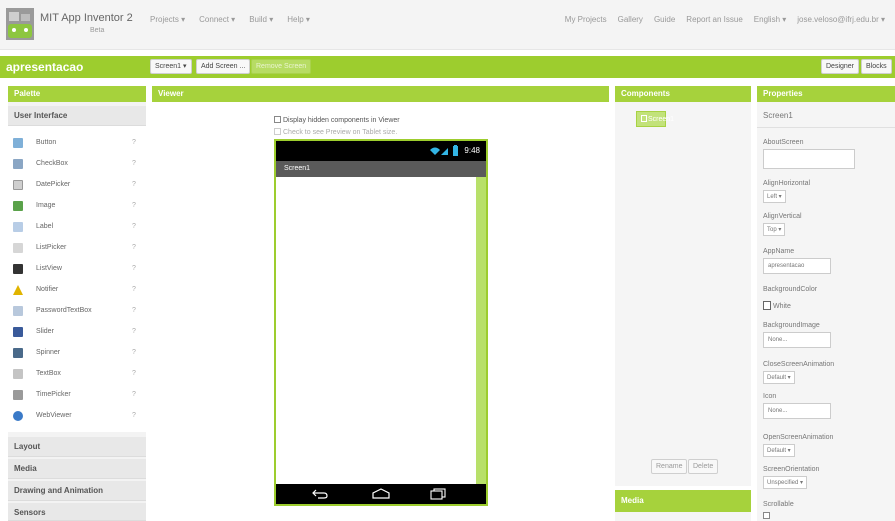 This screenshot has width=895, height=521. What do you see at coordinates (77, 185) in the screenshot?
I see `palette-item-datepicker: DatePicker ?` at bounding box center [77, 185].